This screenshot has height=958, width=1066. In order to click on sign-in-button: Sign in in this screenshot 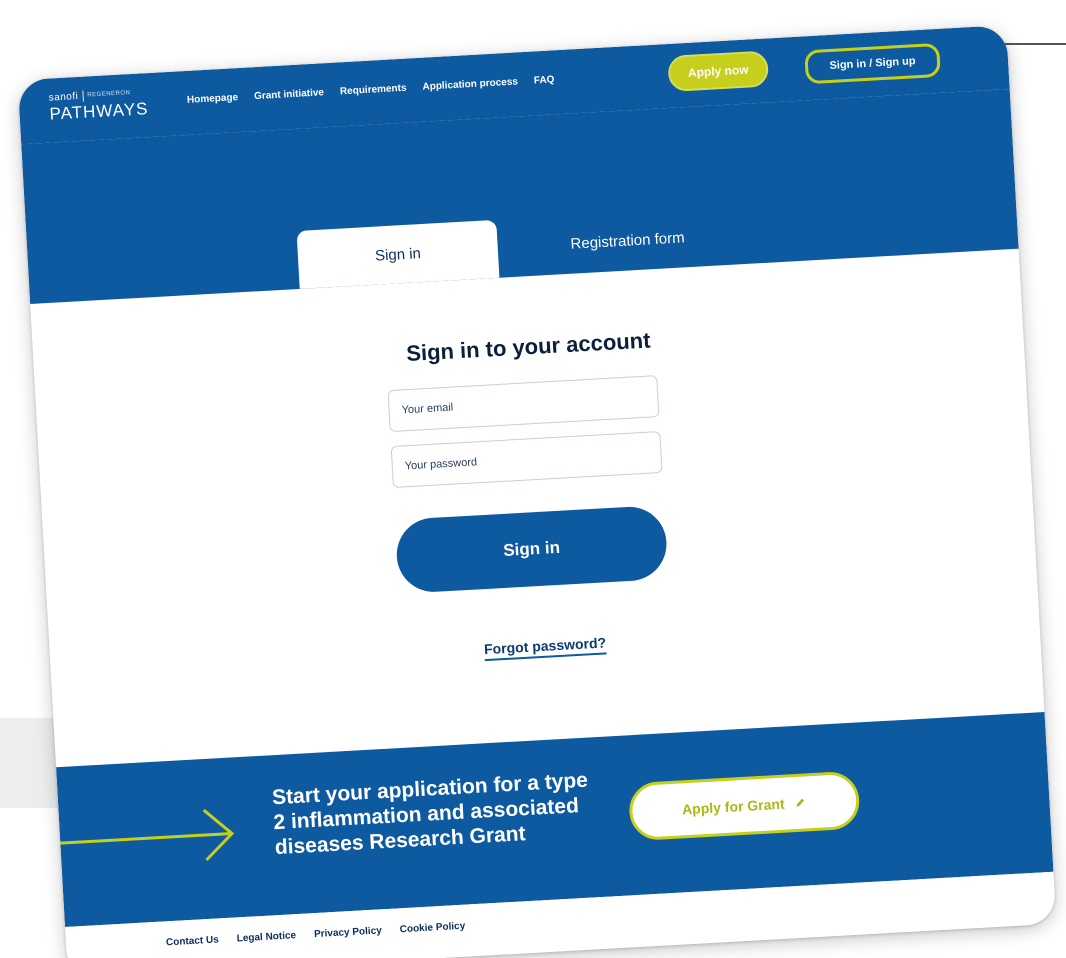, I will do `click(531, 549)`.